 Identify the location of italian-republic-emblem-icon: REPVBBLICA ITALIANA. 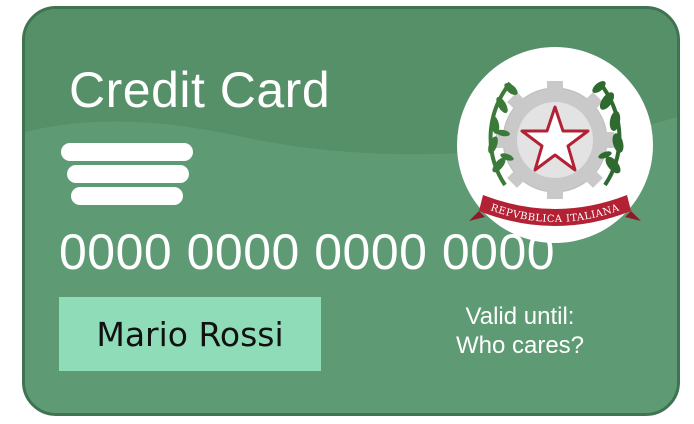
(555, 145).